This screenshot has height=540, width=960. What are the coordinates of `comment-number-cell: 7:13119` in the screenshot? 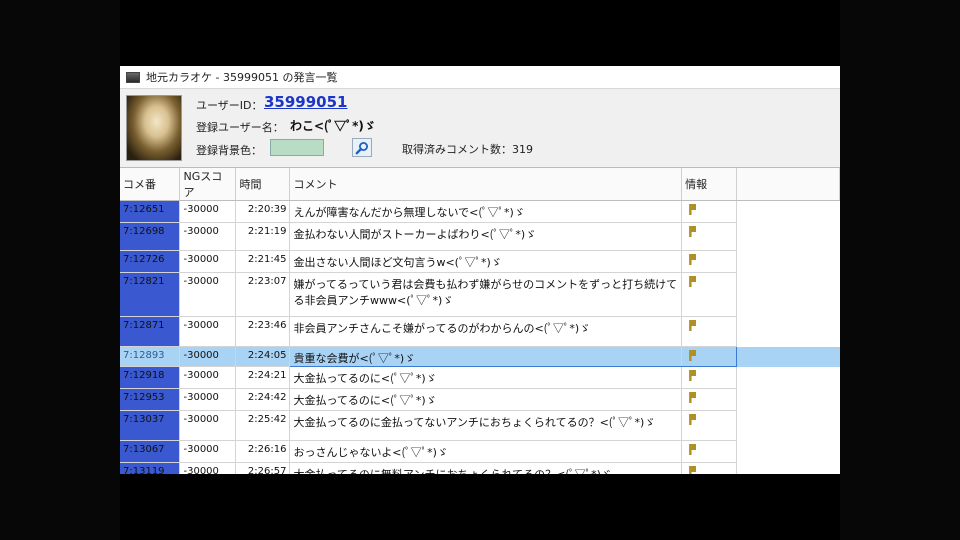 It's located at (150, 468).